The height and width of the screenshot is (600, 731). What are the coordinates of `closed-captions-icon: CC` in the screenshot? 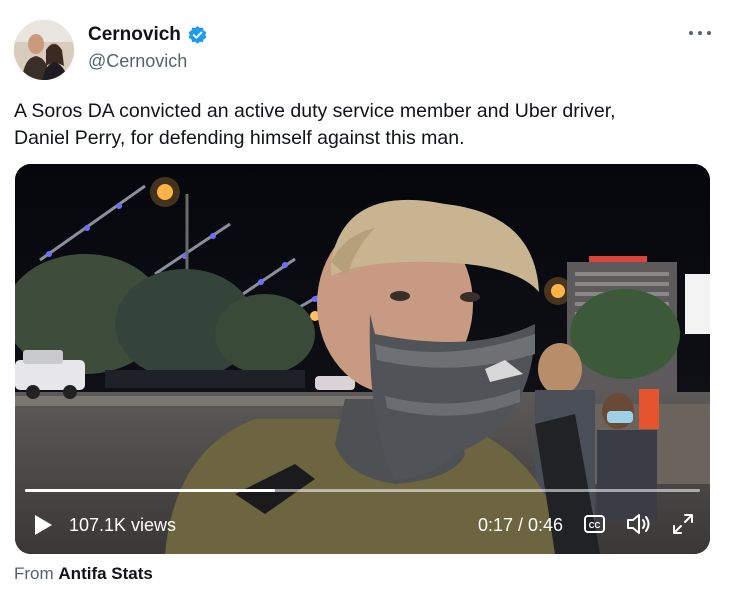 It's located at (594, 524).